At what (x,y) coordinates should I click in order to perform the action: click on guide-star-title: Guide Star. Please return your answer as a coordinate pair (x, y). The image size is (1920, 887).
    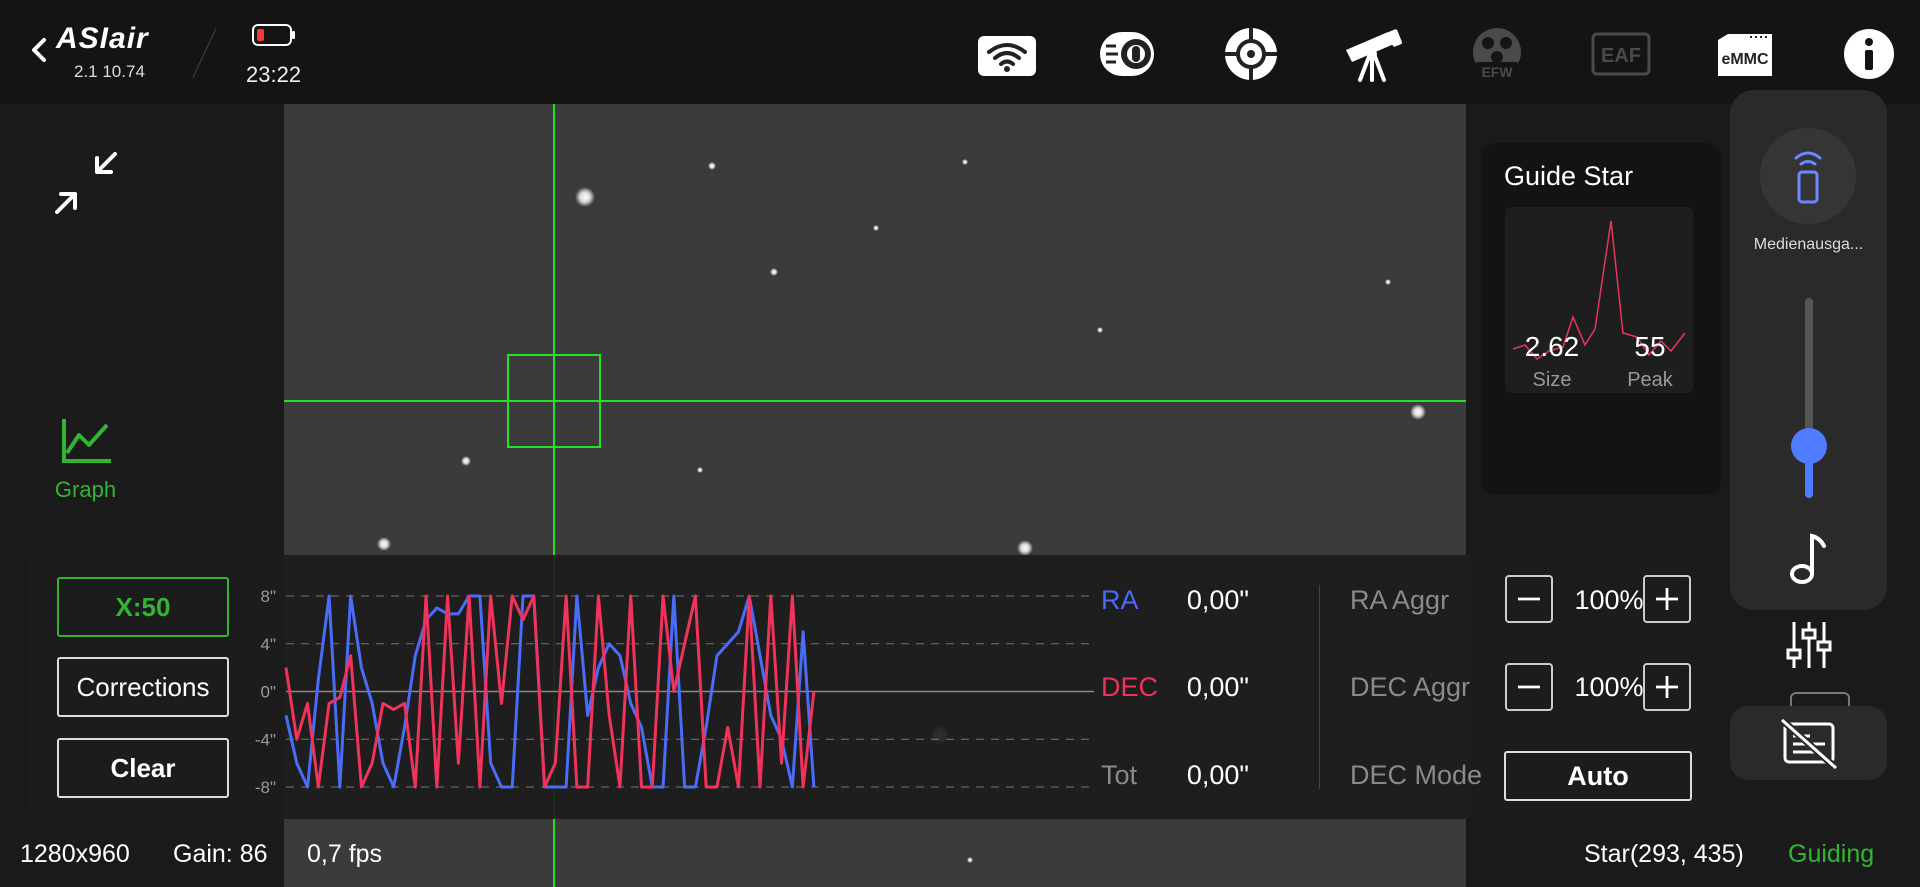
    Looking at the image, I should click on (1569, 176).